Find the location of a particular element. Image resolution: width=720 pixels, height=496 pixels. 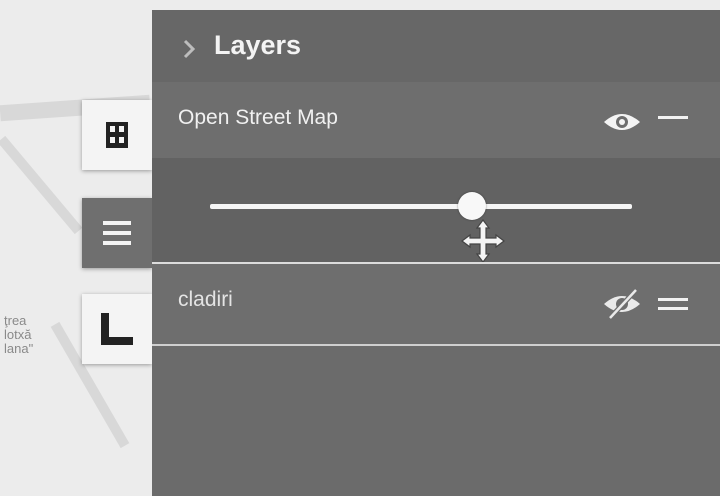

map-place-label: ţrea lotxă lana" is located at coordinates (19, 334).